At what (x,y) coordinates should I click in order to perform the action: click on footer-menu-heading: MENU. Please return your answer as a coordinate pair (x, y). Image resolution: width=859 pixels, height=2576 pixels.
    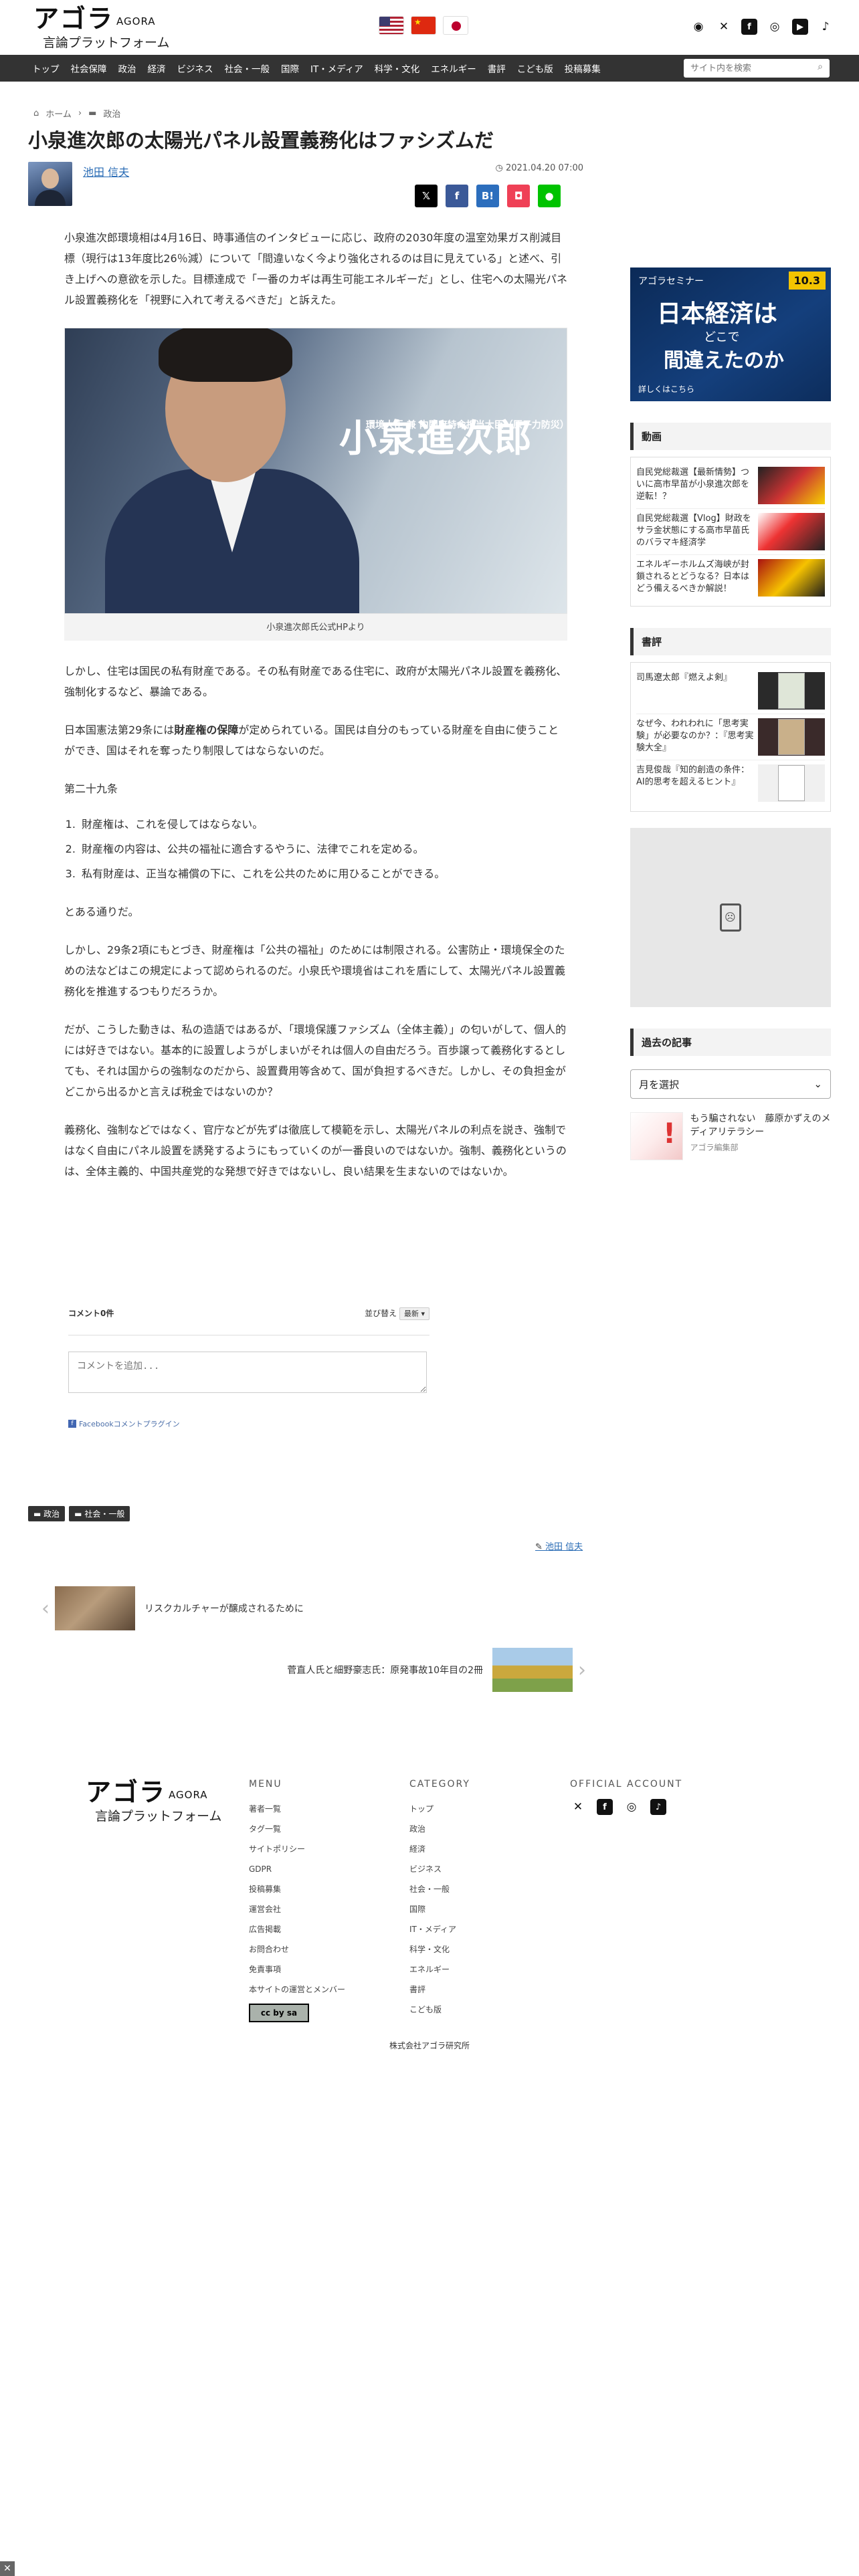
    Looking at the image, I should click on (265, 1784).